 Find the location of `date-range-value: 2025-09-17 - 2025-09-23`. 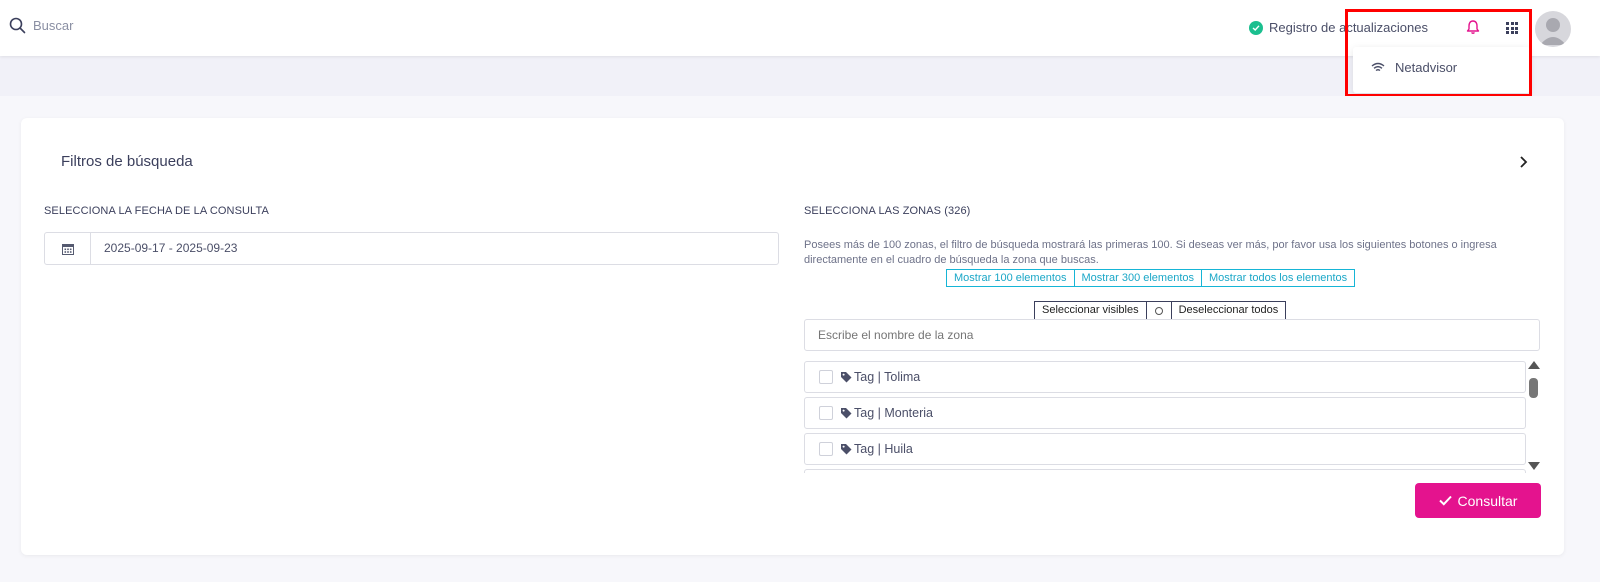

date-range-value: 2025-09-17 - 2025-09-23 is located at coordinates (171, 248).